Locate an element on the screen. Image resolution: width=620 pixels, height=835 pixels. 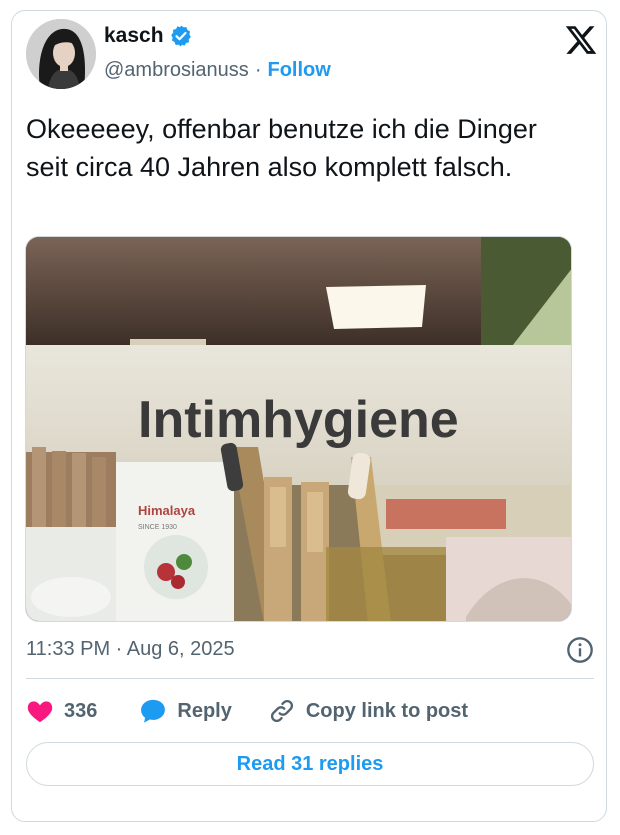
author-handle: @ambrosianuss is located at coordinates (176, 70).